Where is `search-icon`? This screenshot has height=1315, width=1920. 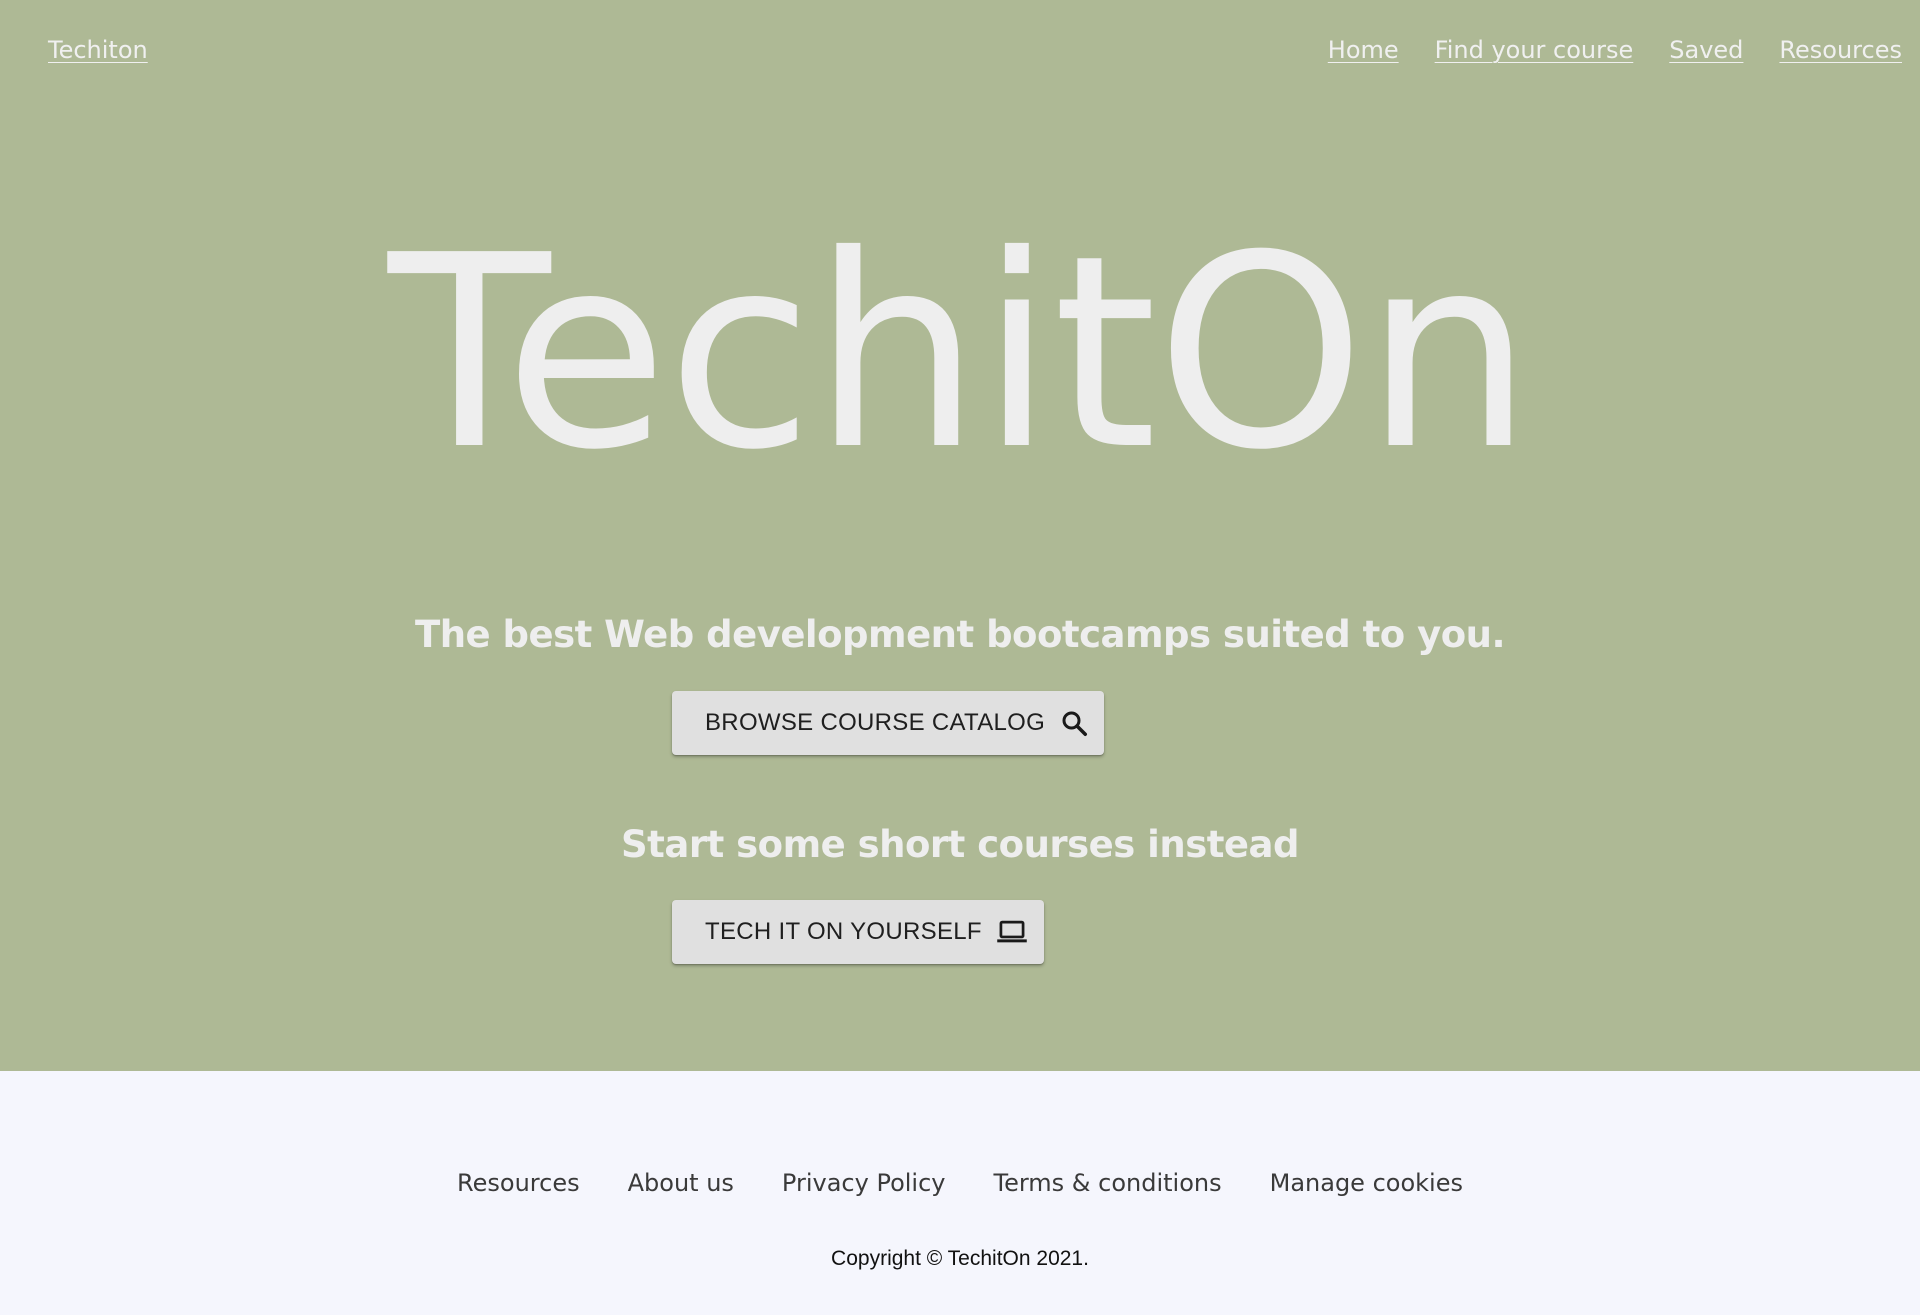
search-icon is located at coordinates (1074, 723).